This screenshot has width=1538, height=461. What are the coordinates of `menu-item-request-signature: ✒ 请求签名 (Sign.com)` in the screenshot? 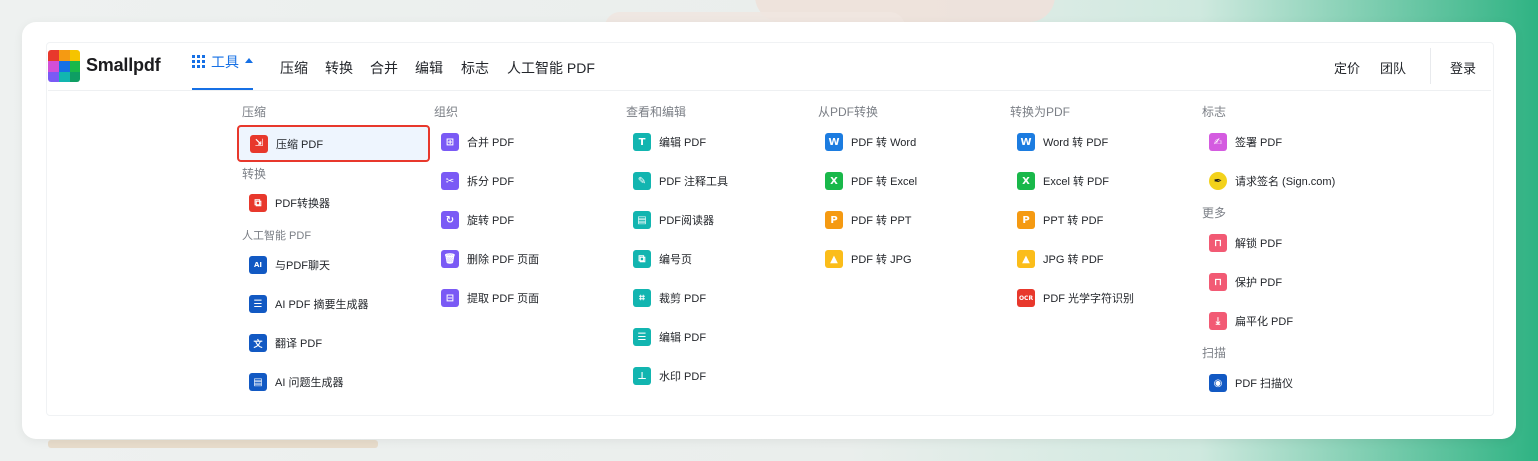 It's located at (1266, 181).